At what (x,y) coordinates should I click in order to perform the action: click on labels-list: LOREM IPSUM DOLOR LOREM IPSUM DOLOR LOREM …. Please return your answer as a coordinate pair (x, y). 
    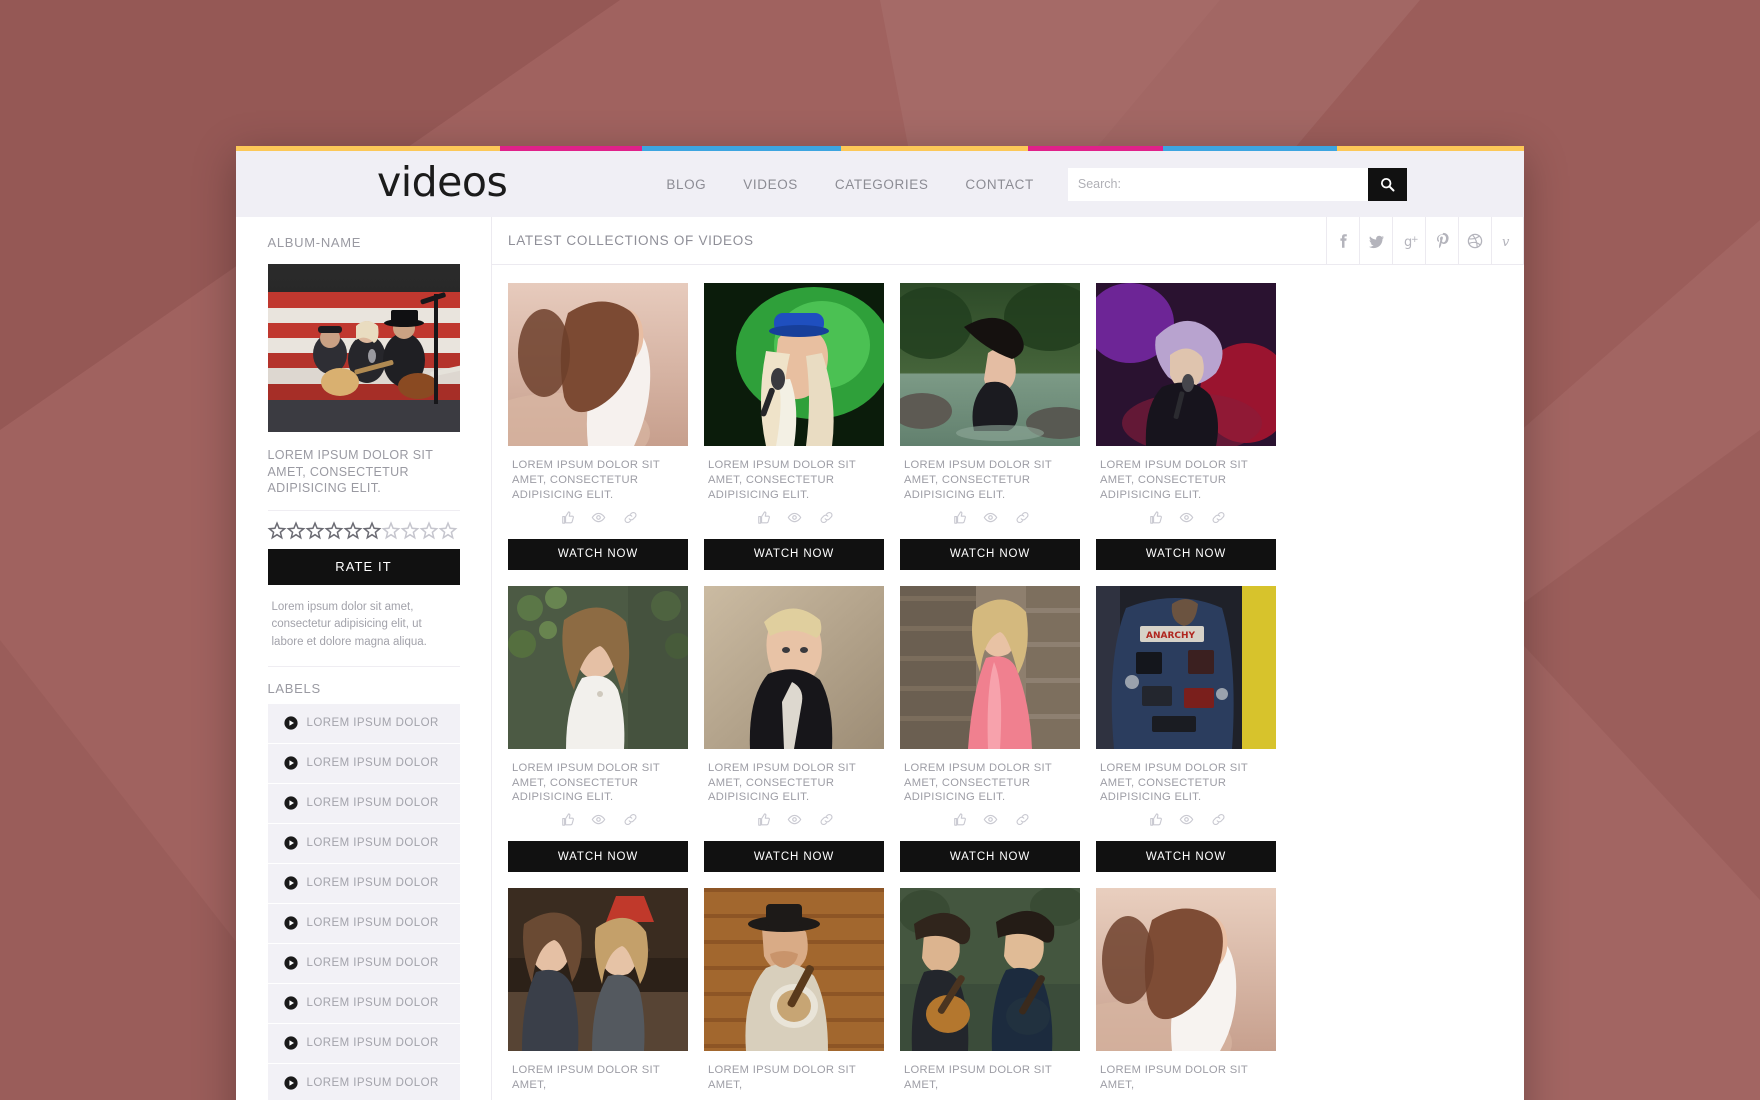
    Looking at the image, I should click on (363, 901).